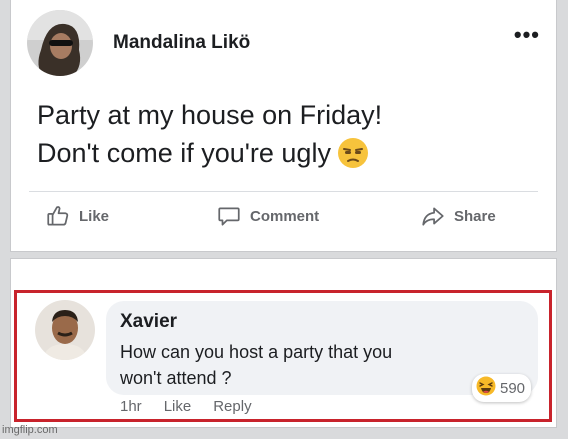 This screenshot has width=568, height=439. What do you see at coordinates (433, 216) in the screenshot?
I see `share-arrow-icon` at bounding box center [433, 216].